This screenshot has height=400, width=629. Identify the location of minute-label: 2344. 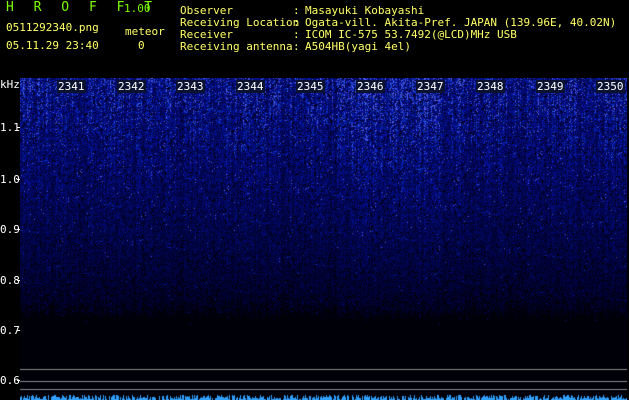
(250, 86).